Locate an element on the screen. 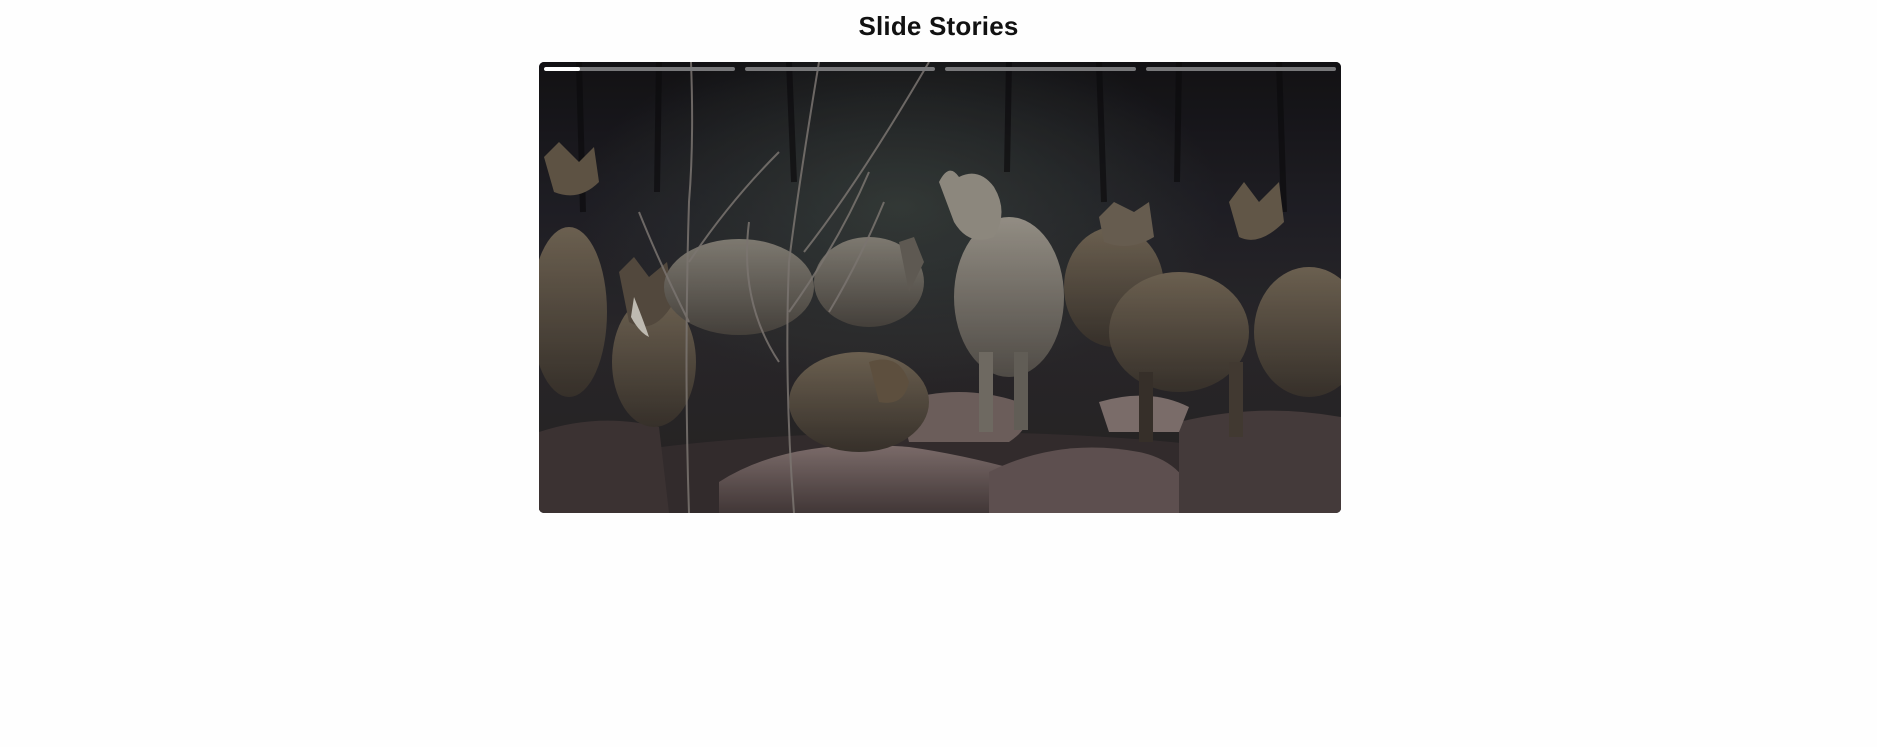 The image size is (1877, 747). next-slide-zone is located at coordinates (1140, 287).